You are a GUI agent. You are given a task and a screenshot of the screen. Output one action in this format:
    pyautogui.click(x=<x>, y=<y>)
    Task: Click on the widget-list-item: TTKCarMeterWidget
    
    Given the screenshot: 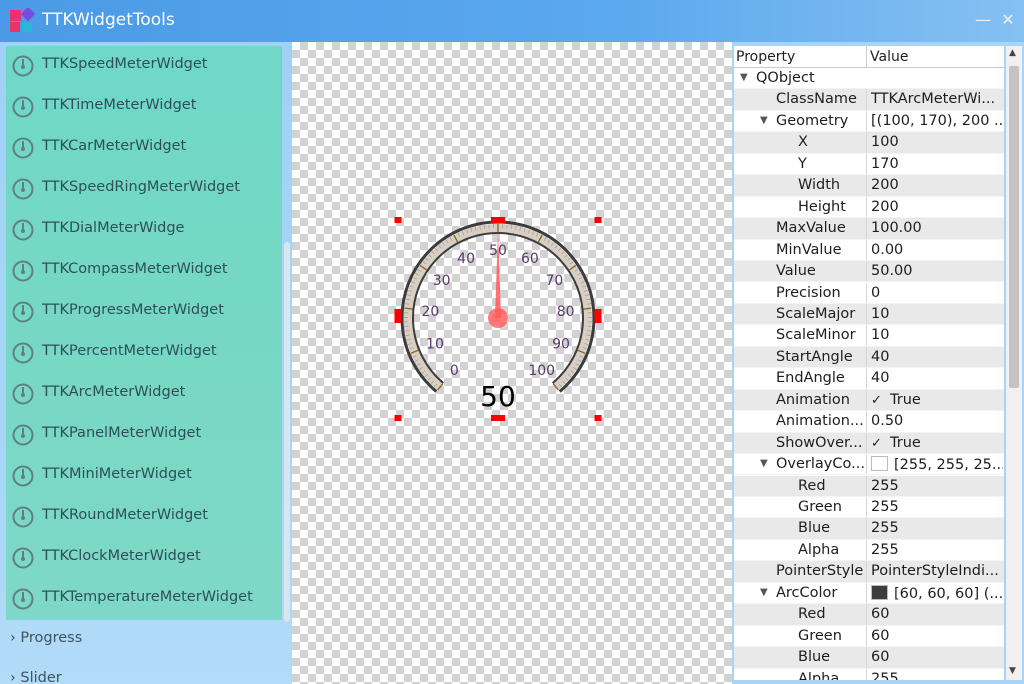 What is the action you would take?
    pyautogui.click(x=144, y=148)
    